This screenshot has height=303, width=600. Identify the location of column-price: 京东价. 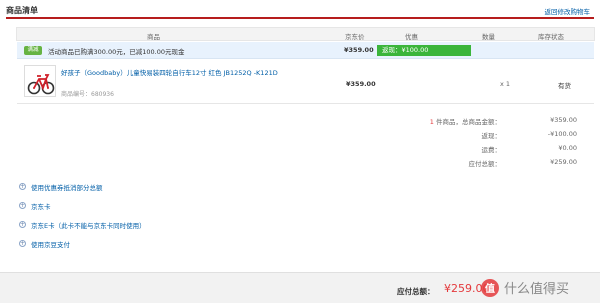
(355, 37).